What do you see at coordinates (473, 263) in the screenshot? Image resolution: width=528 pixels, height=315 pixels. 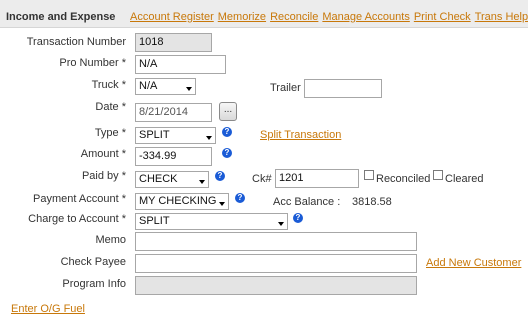 I see `add-new-customer-link: Add New Customer` at bounding box center [473, 263].